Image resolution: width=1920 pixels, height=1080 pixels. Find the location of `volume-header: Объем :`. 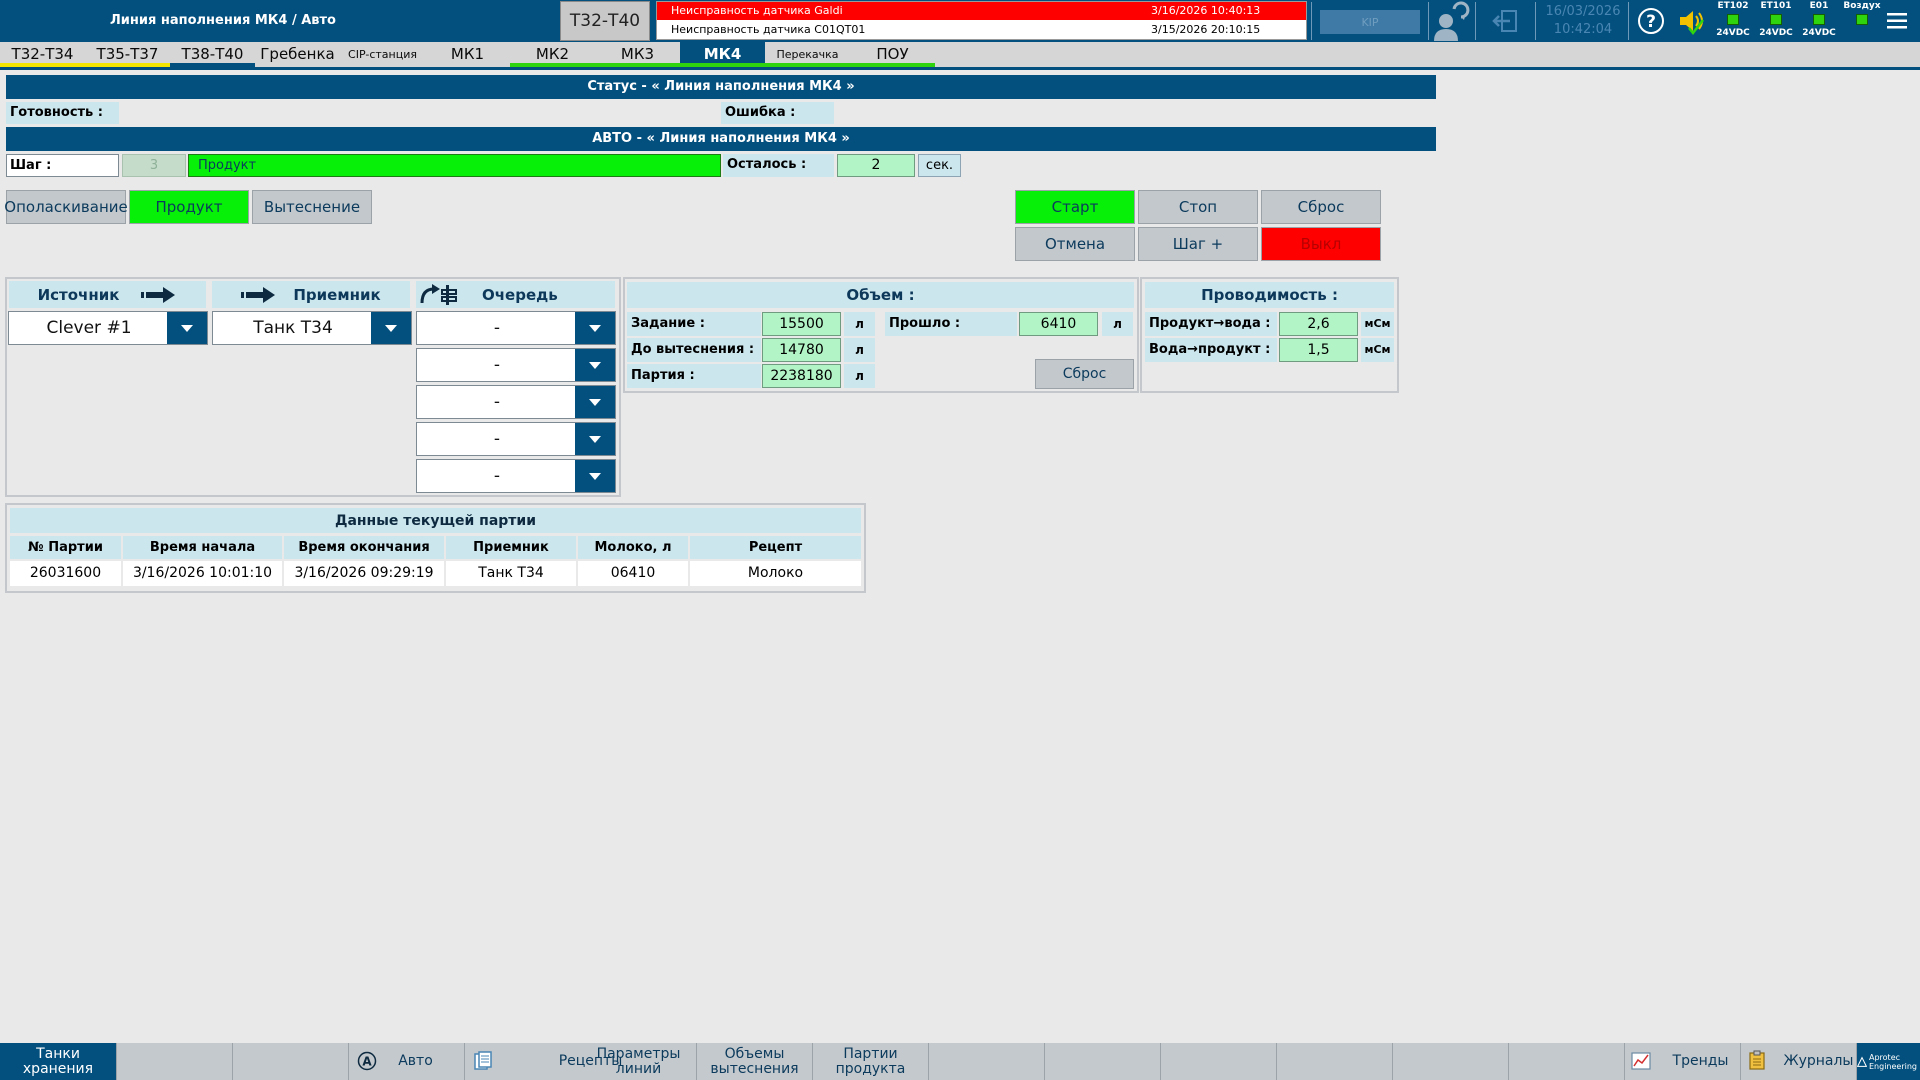

volume-header: Объем : is located at coordinates (880, 295).